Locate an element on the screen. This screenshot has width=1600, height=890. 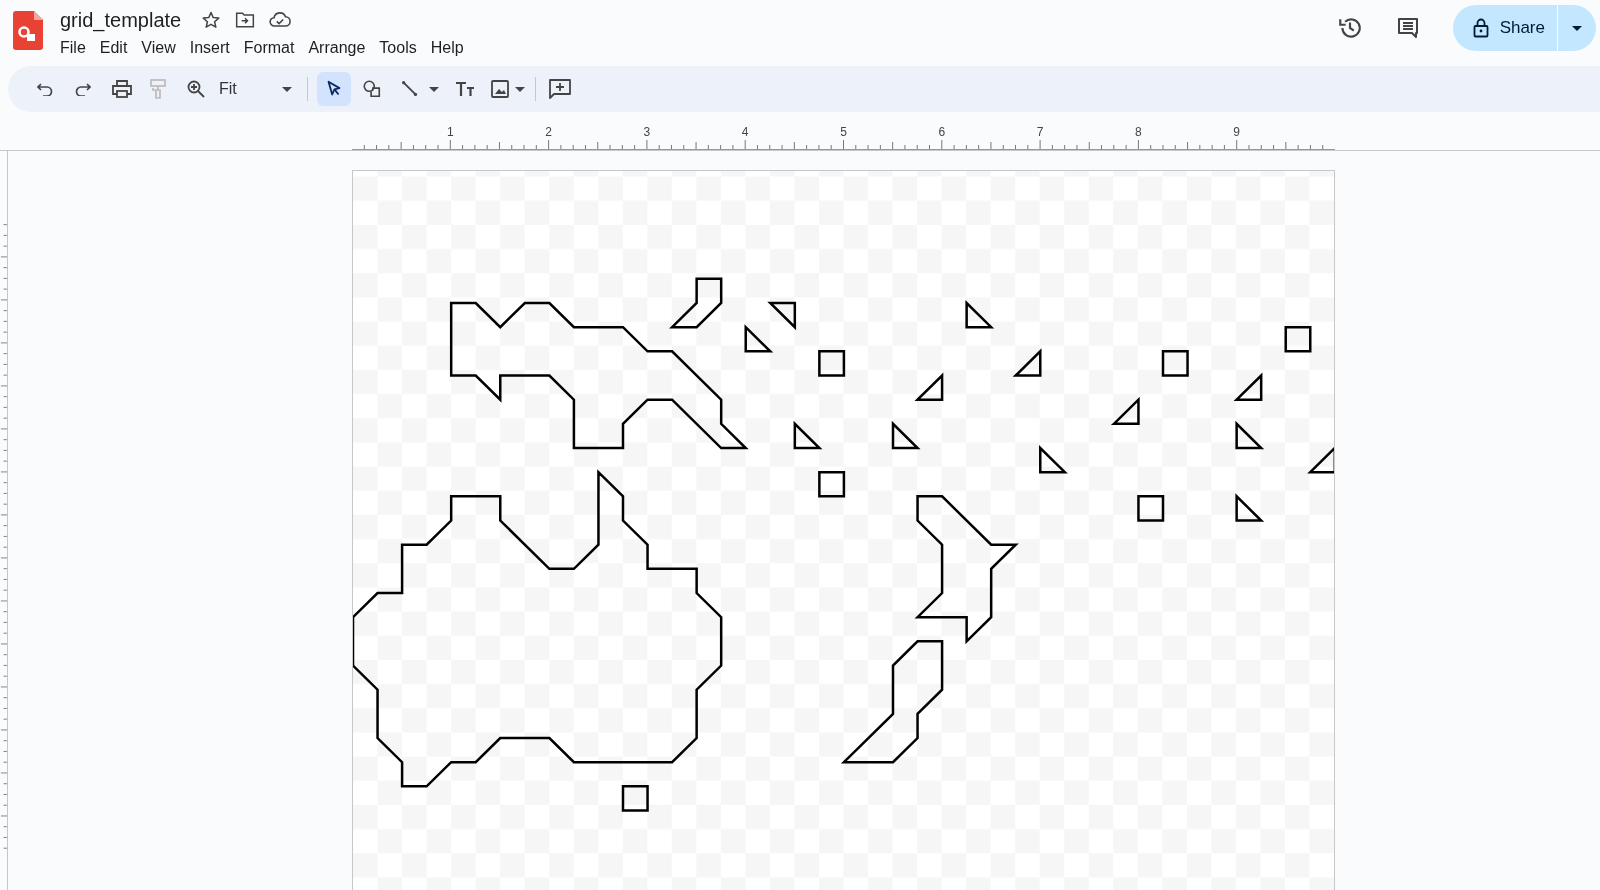
text-box-icon is located at coordinates (465, 89).